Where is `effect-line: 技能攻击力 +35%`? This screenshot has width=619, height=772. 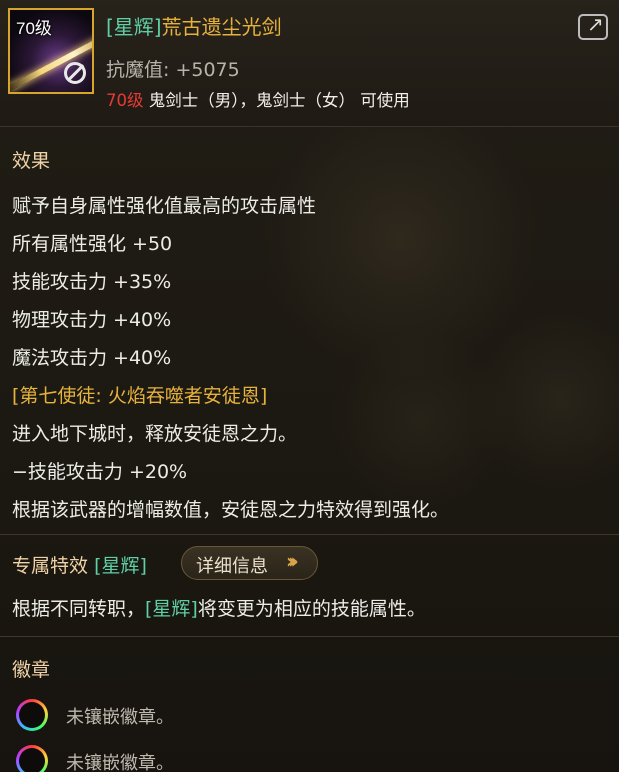
effect-line: 技能攻击力 +35% is located at coordinates (92, 282).